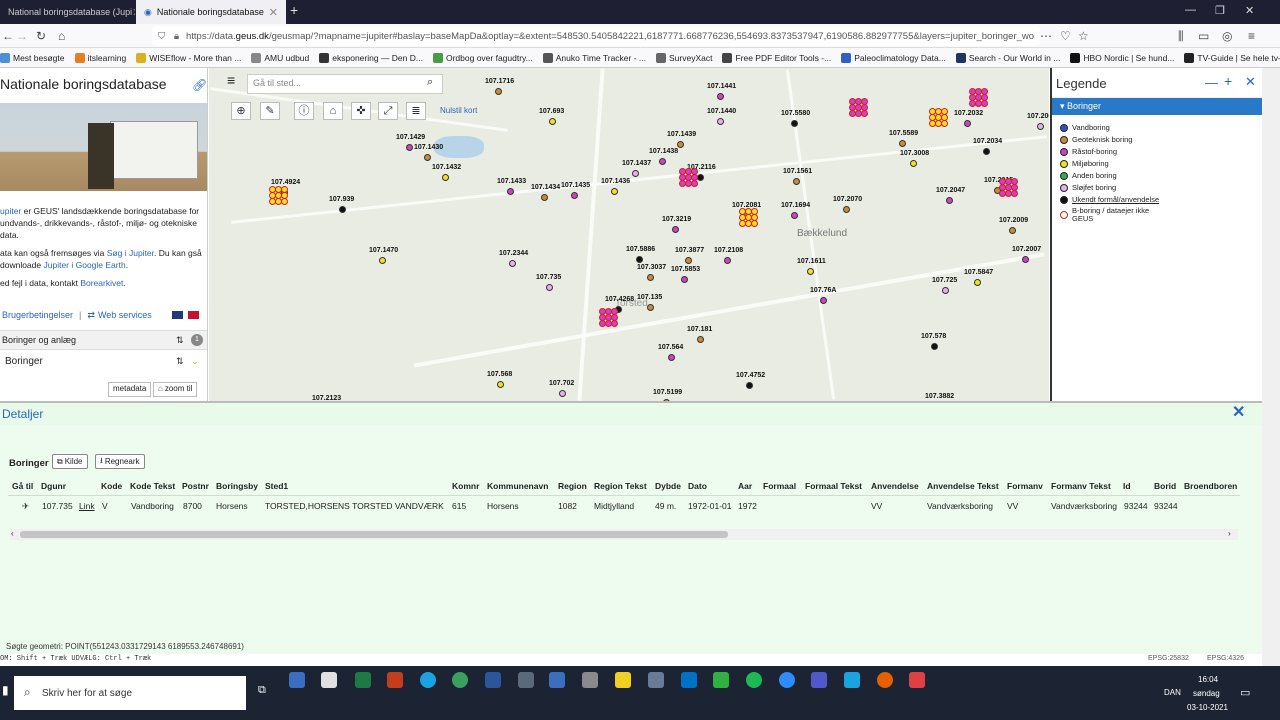  What do you see at coordinates (125, 315) in the screenshot?
I see `web-services-link: Web services` at bounding box center [125, 315].